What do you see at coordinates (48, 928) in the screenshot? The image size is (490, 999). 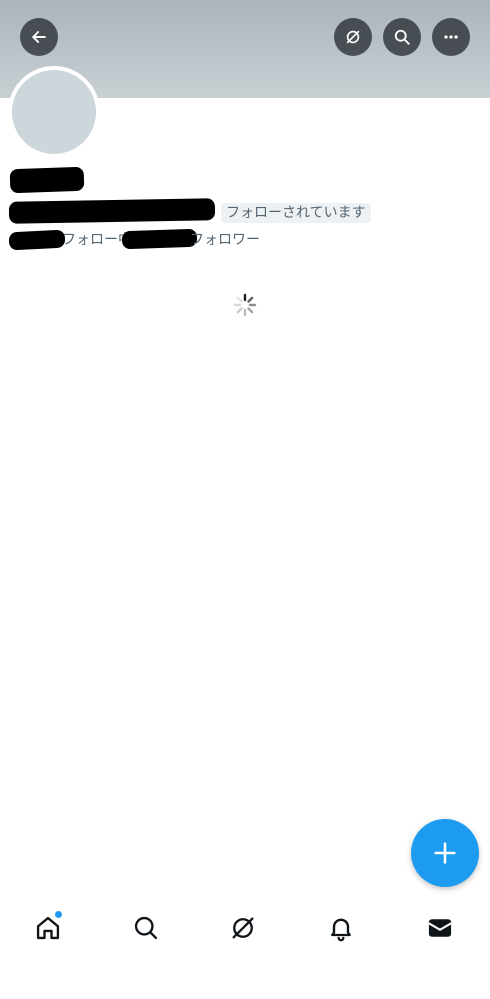 I see `nav-home` at bounding box center [48, 928].